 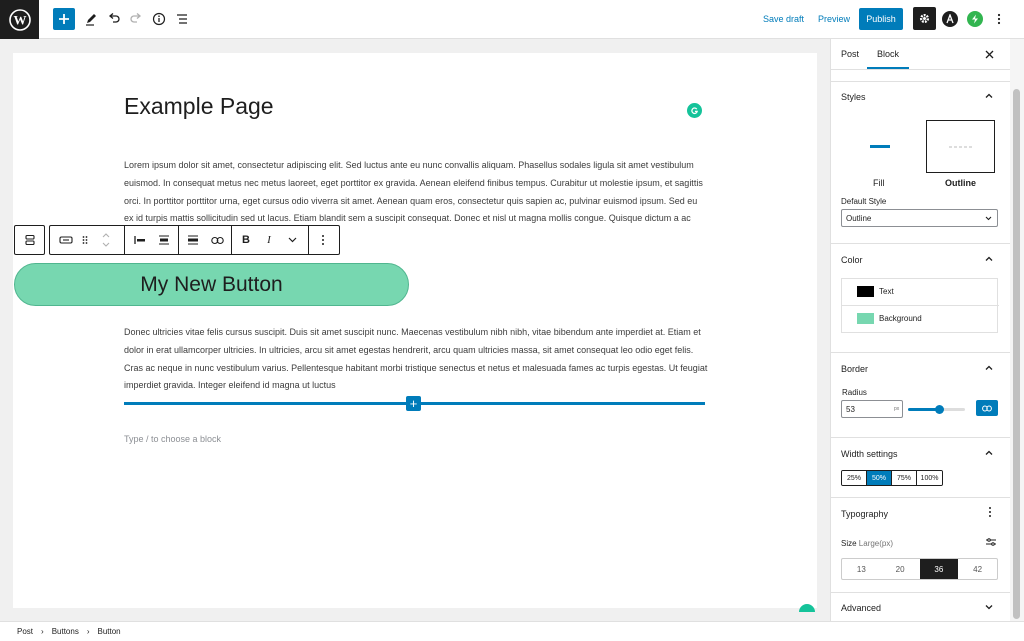 What do you see at coordinates (950, 19) in the screenshot?
I see `plugin-a-icon` at bounding box center [950, 19].